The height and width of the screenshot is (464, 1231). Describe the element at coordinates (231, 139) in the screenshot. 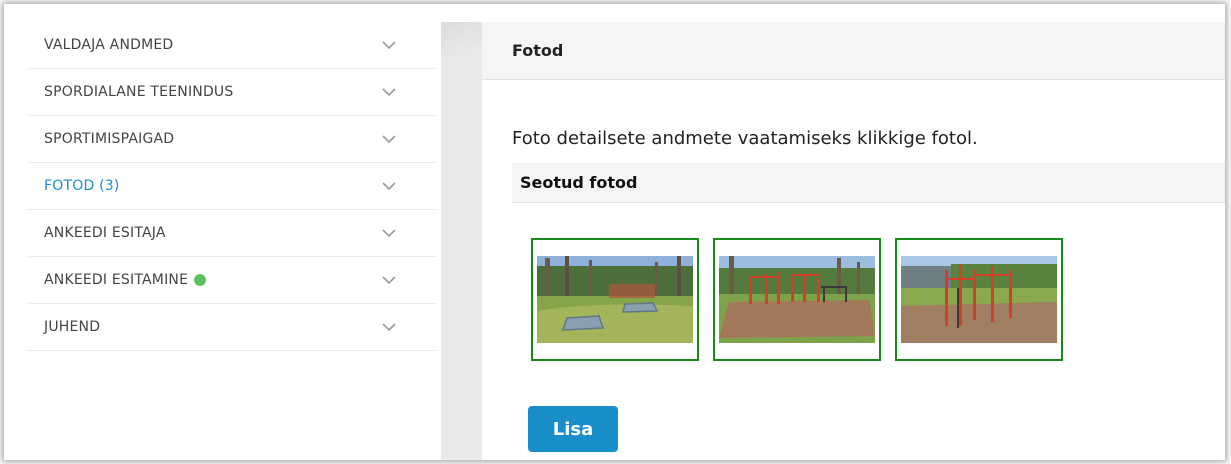

I see `sidebar-item-sportimispaigad: SPORTIMISPAIGAD` at that location.